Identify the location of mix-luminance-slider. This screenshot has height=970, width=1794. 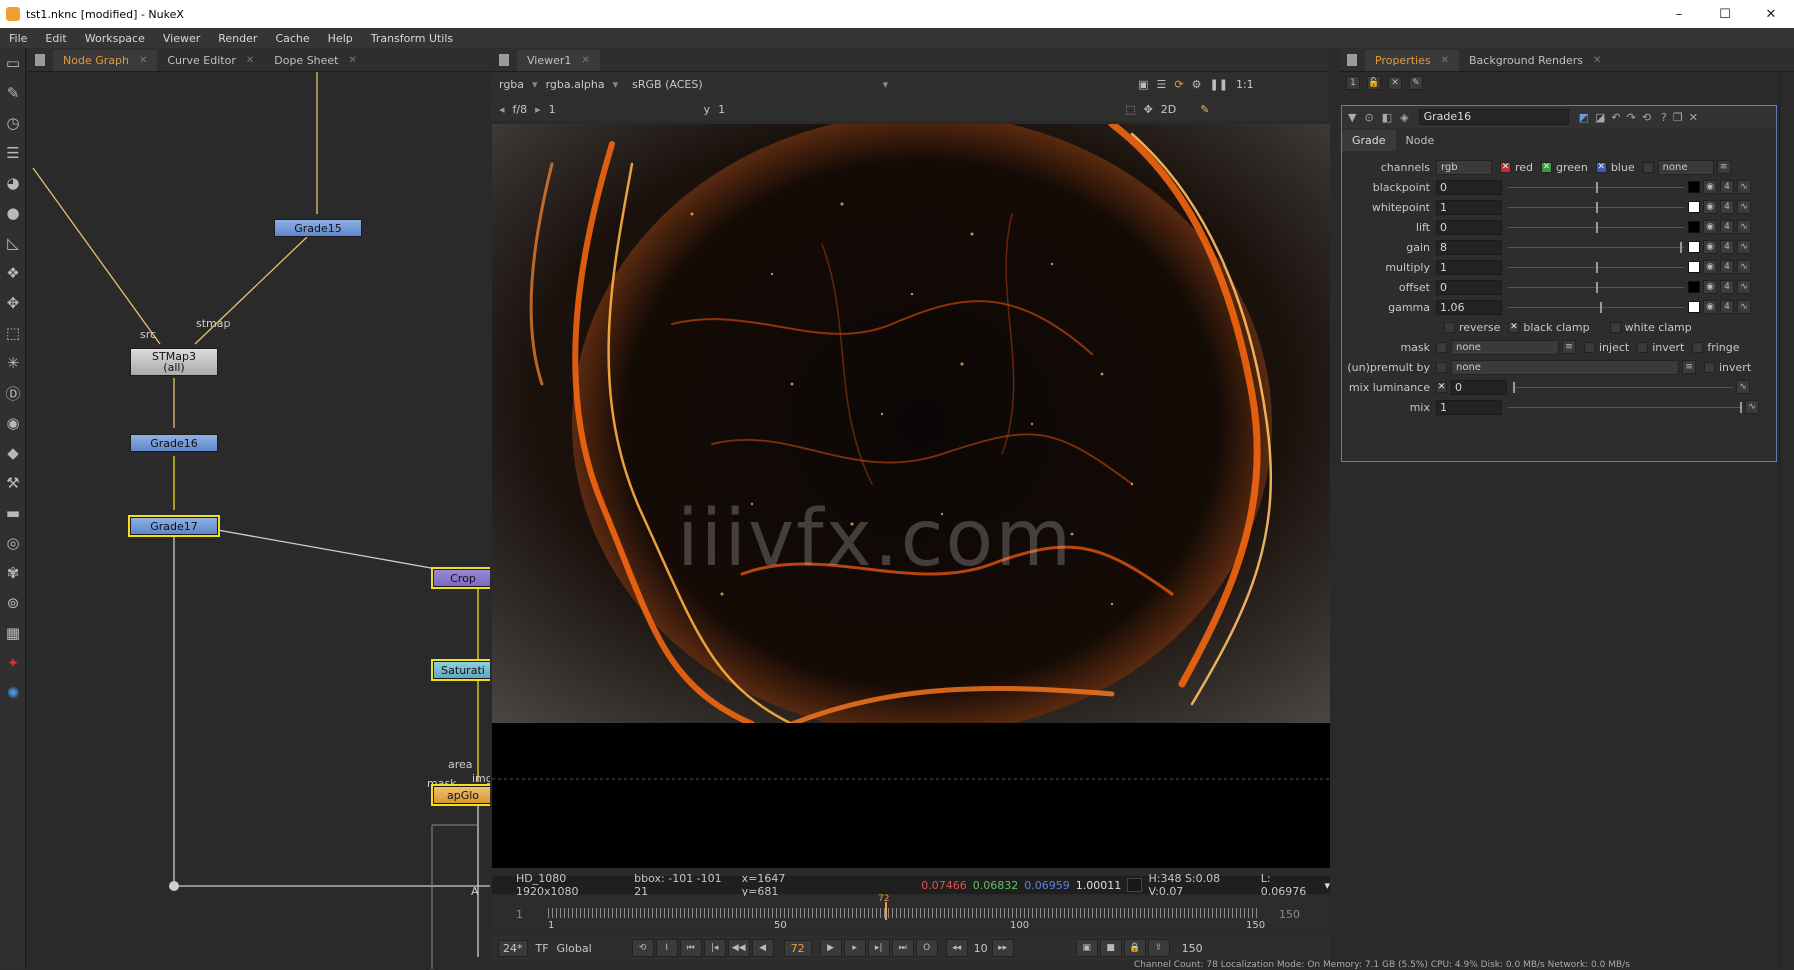
(1623, 387).